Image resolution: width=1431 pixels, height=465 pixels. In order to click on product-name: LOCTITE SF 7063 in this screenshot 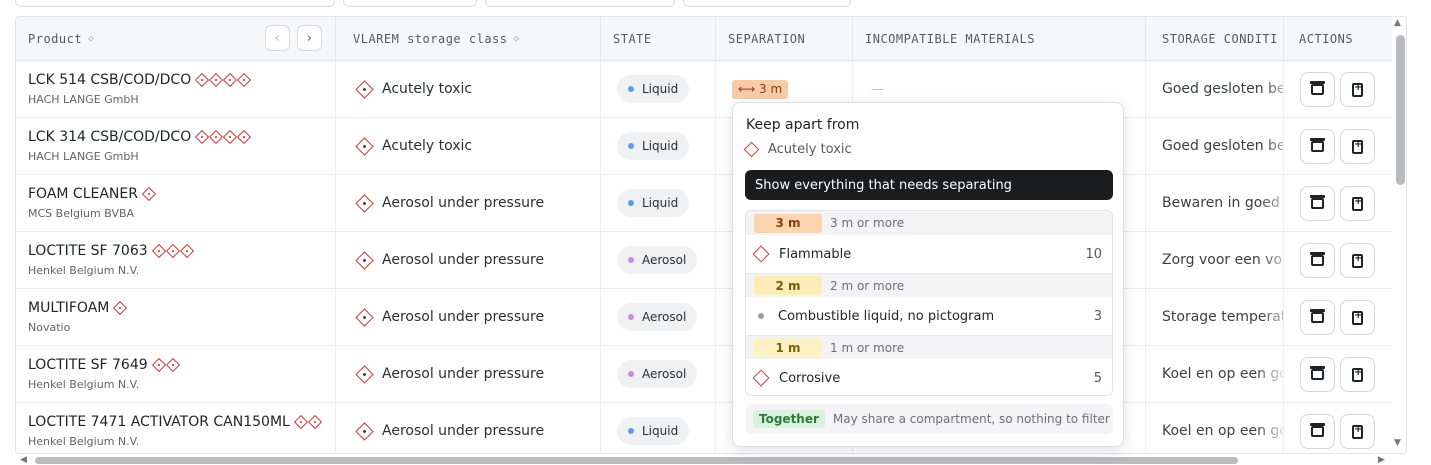, I will do `click(88, 251)`.